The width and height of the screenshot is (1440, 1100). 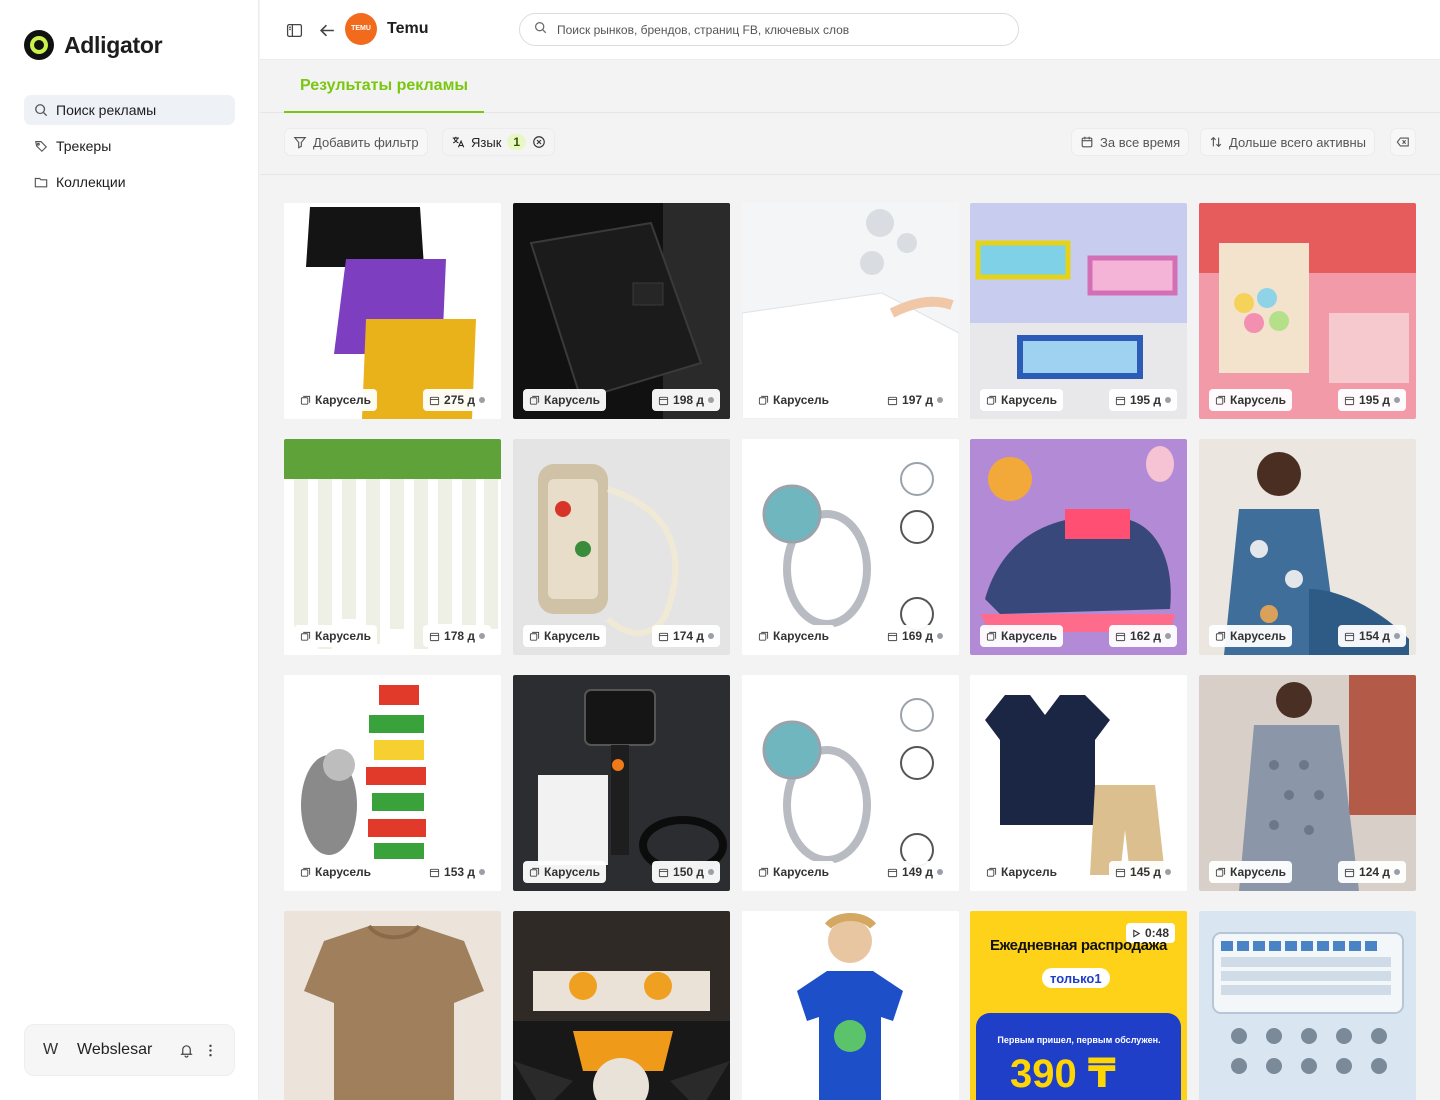 What do you see at coordinates (780, 29) in the screenshot?
I see `search-input` at bounding box center [780, 29].